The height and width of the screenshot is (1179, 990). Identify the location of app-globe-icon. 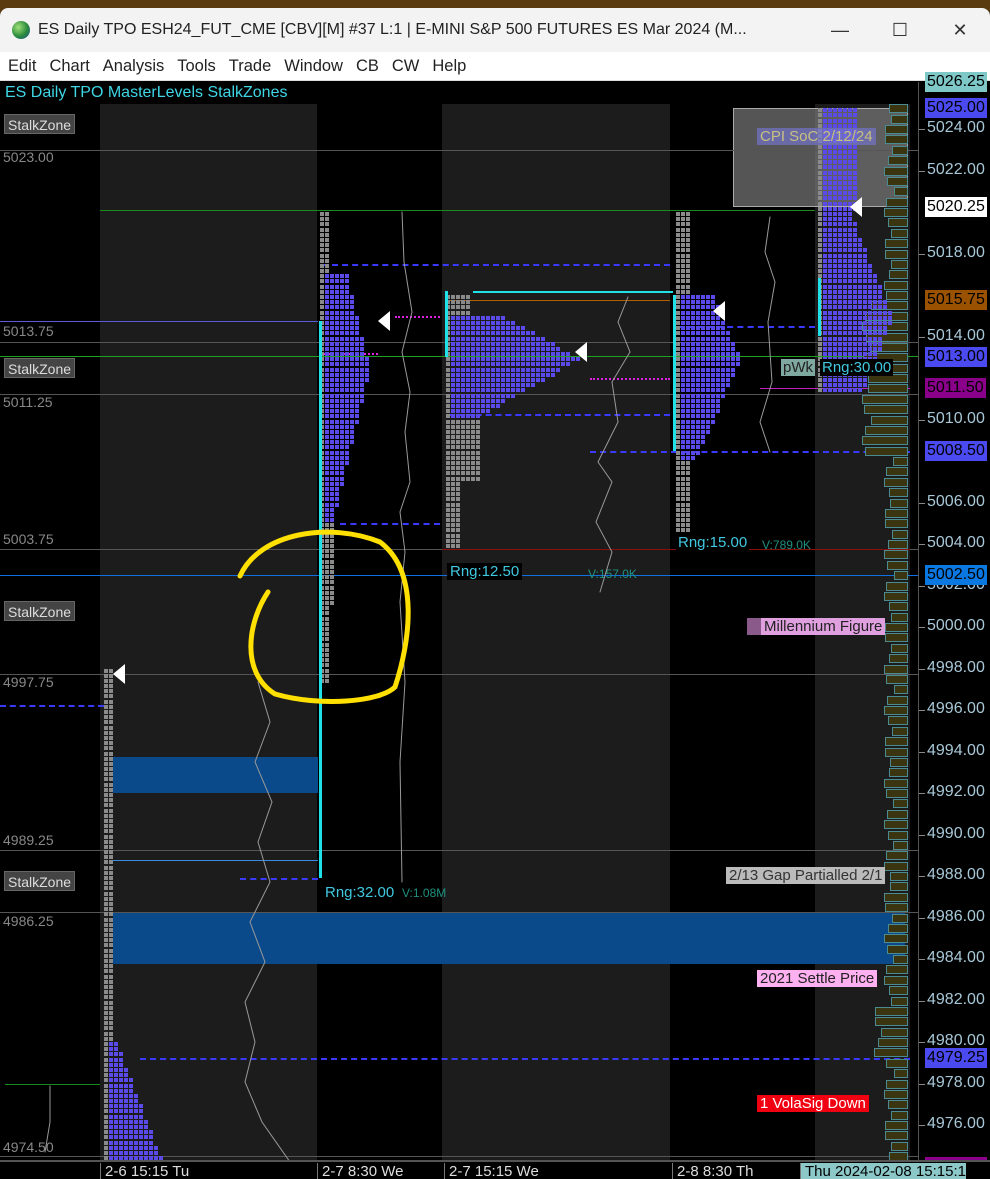
(21, 30).